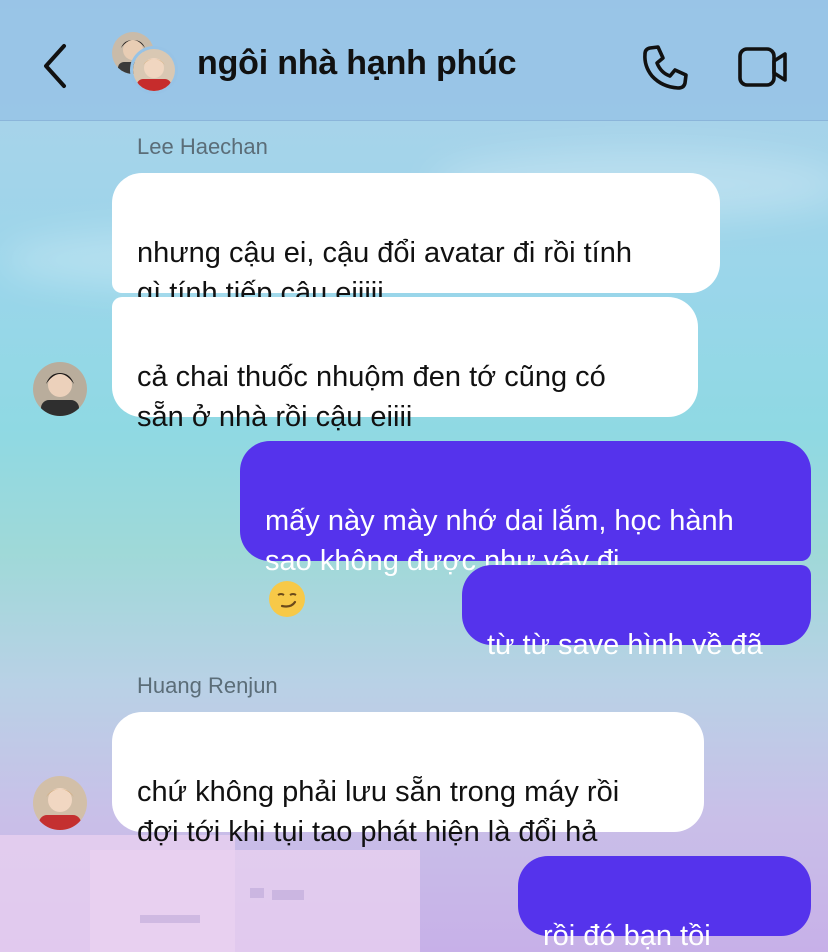 The height and width of the screenshot is (952, 828). What do you see at coordinates (664, 904) in the screenshot?
I see `outgoing-message: rồi đó bạn tồi` at bounding box center [664, 904].